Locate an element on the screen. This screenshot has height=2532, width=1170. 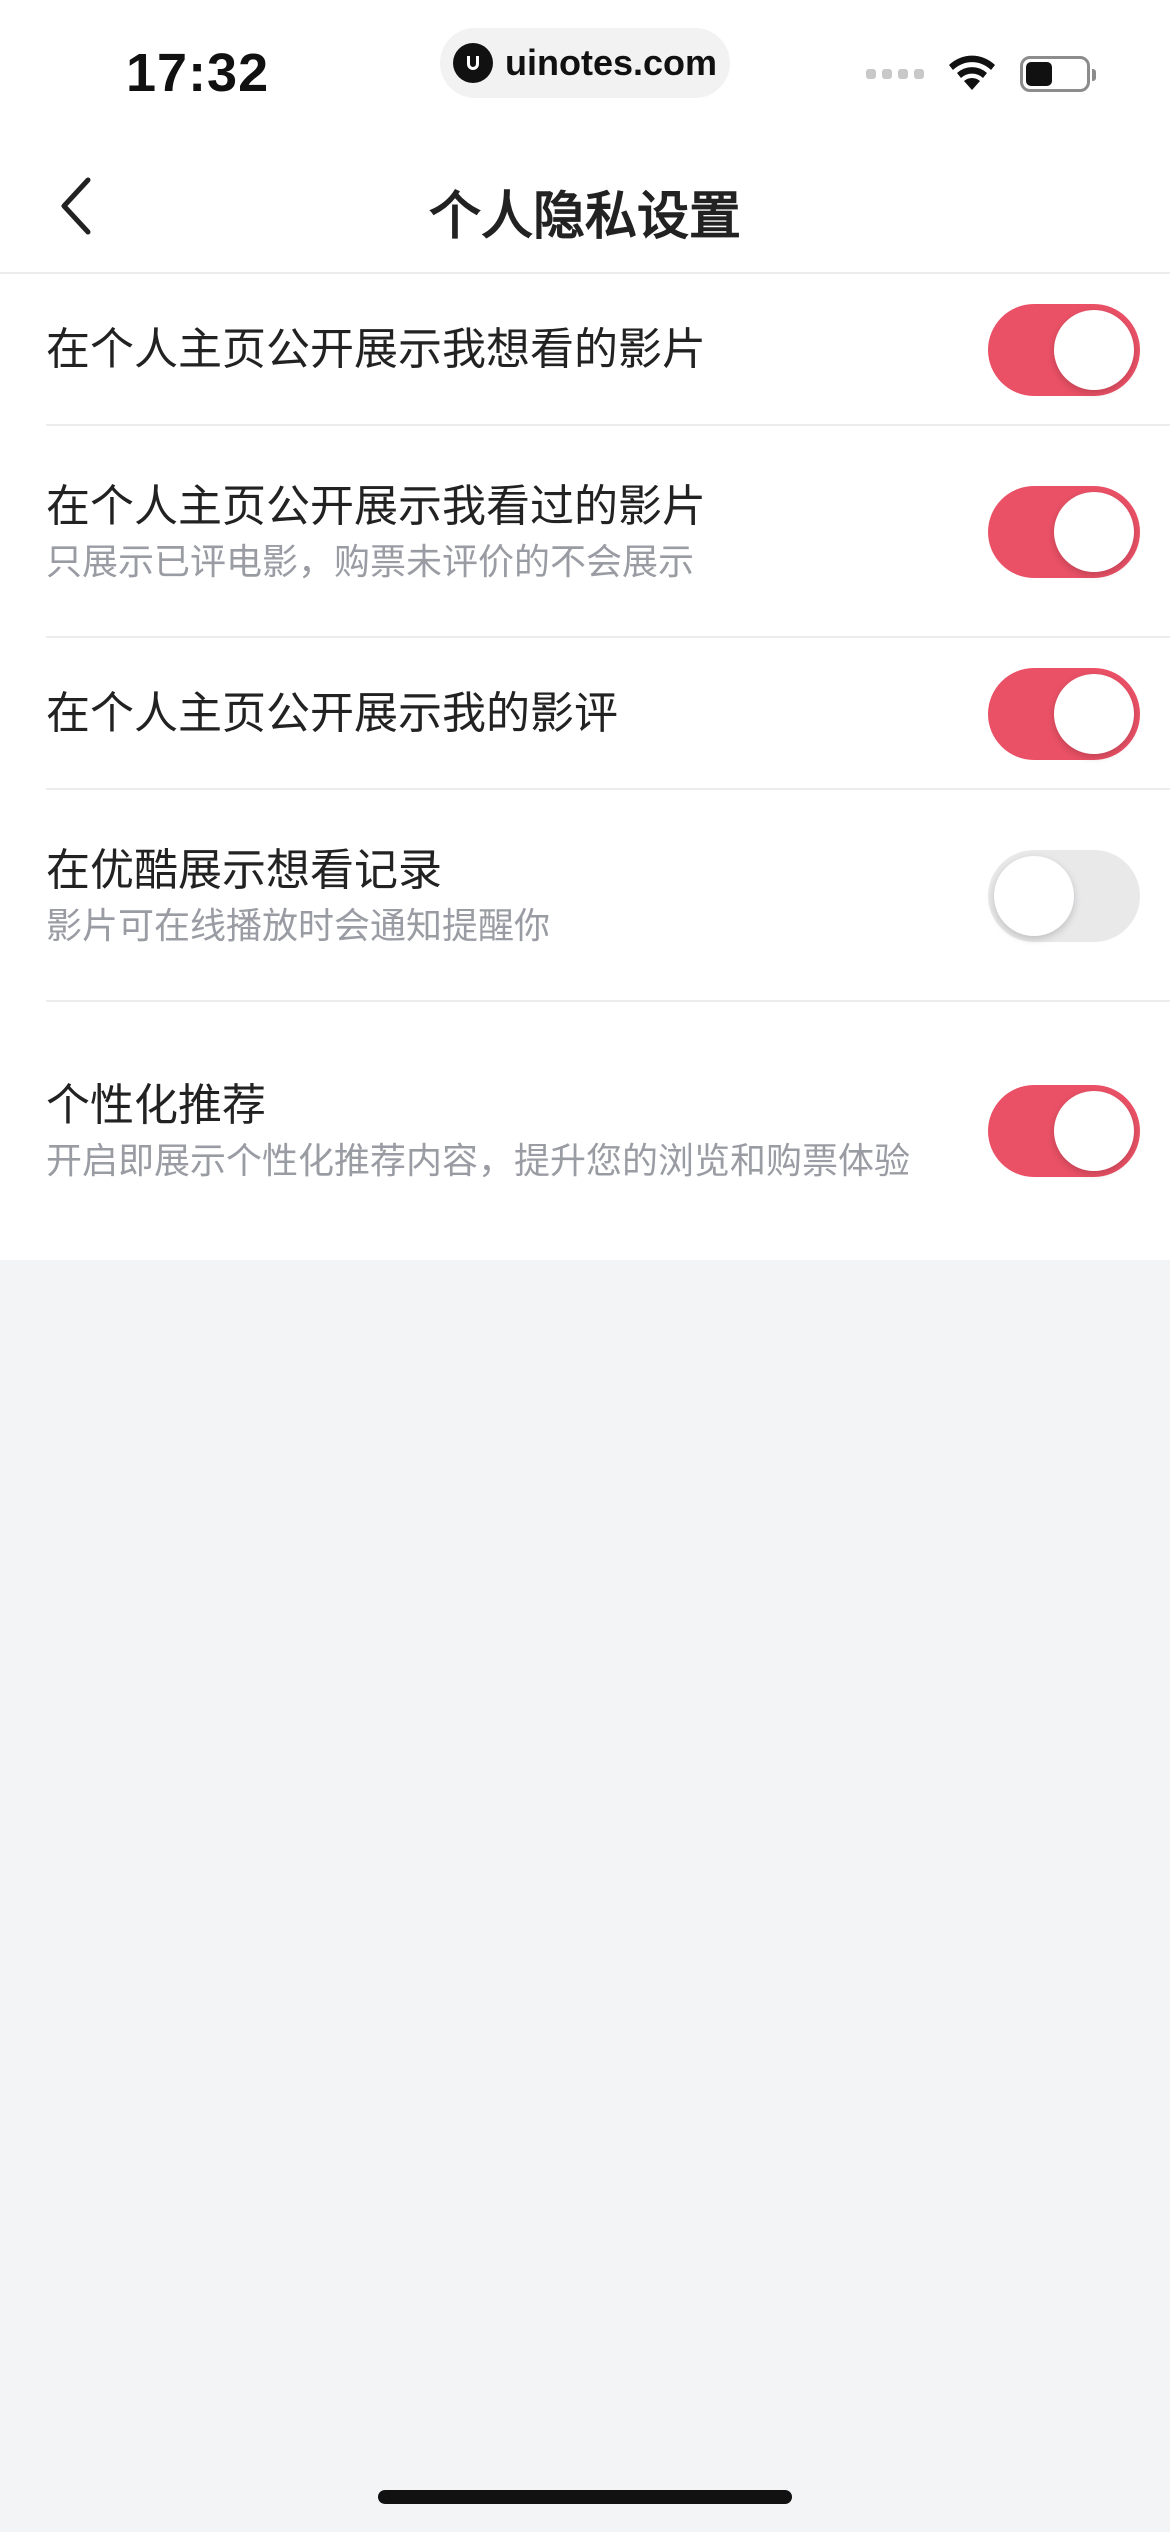
toggle-show-watched is located at coordinates (1064, 532).